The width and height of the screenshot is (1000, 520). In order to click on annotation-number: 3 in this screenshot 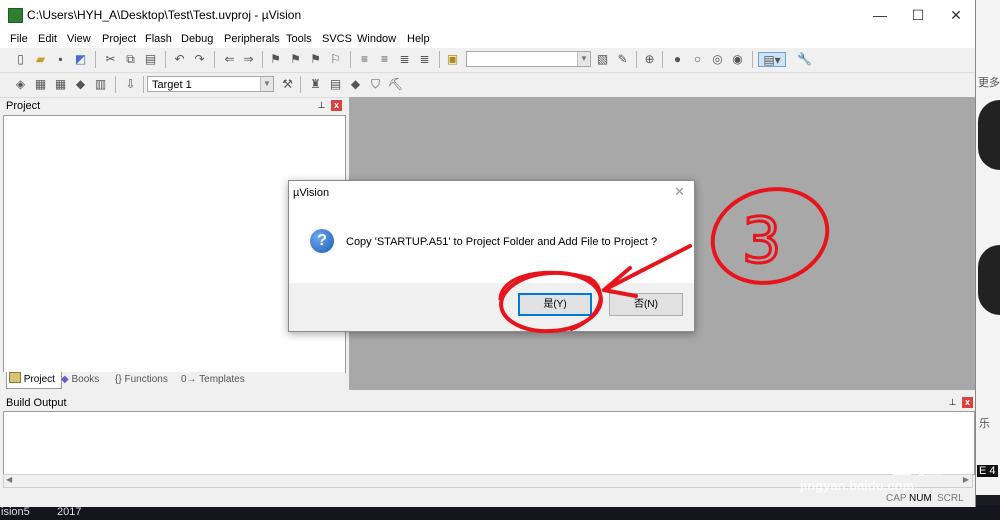, I will do `click(761, 240)`.